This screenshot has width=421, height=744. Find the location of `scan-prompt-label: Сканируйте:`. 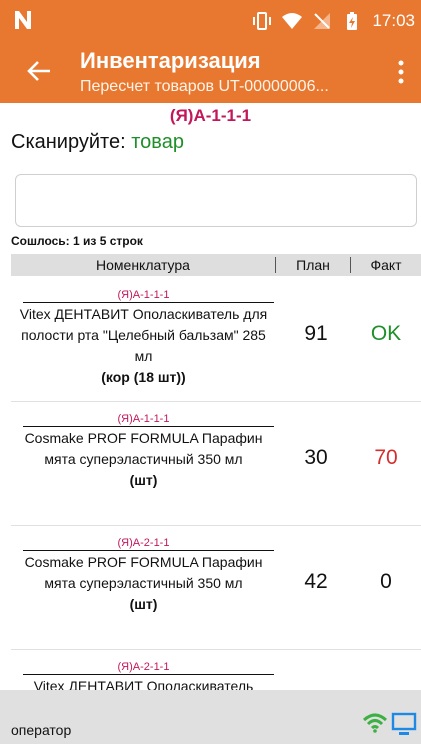

scan-prompt-label: Сканируйте: is located at coordinates (68, 142).